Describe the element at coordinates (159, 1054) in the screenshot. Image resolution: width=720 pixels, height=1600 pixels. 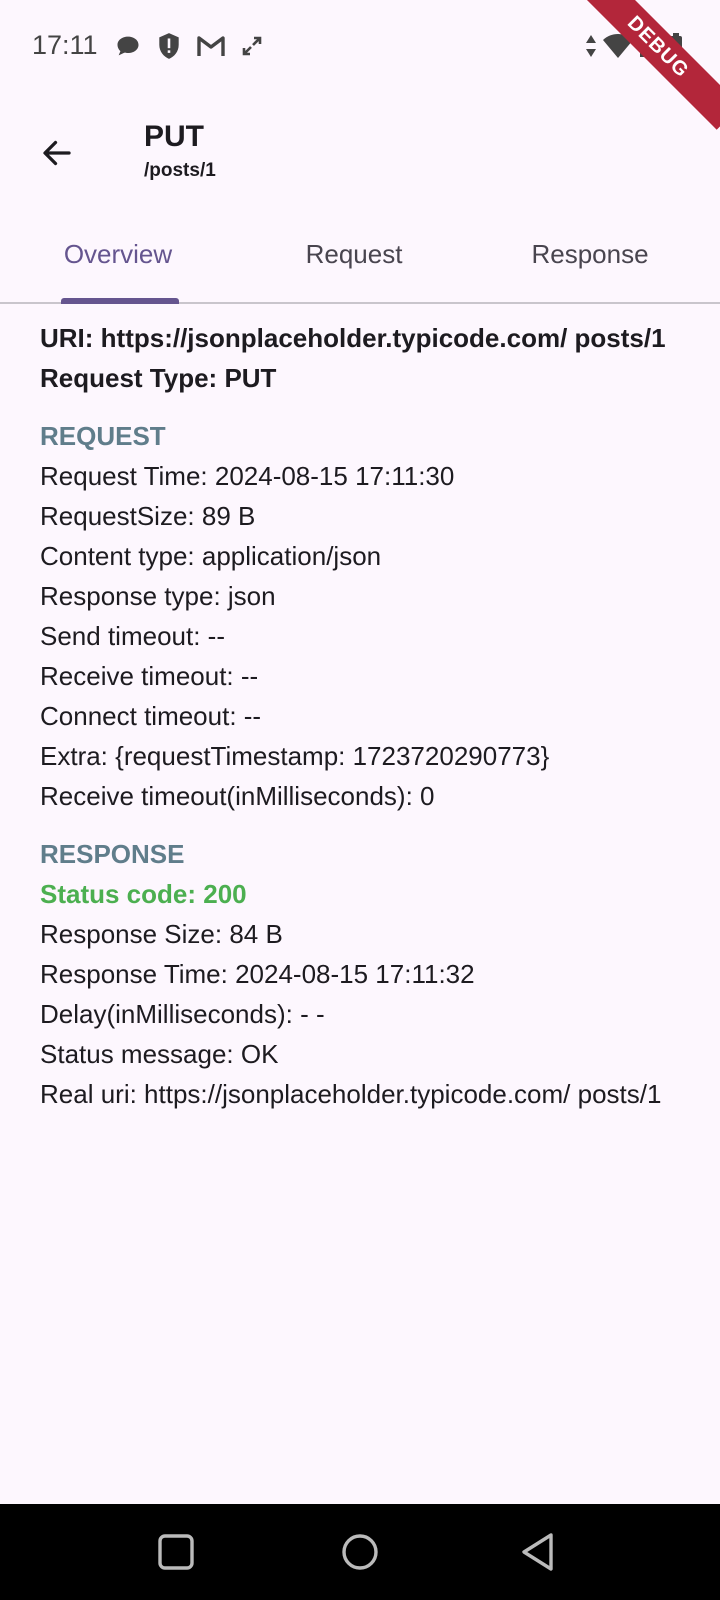
I see `response-detail: Status message: OK` at that location.